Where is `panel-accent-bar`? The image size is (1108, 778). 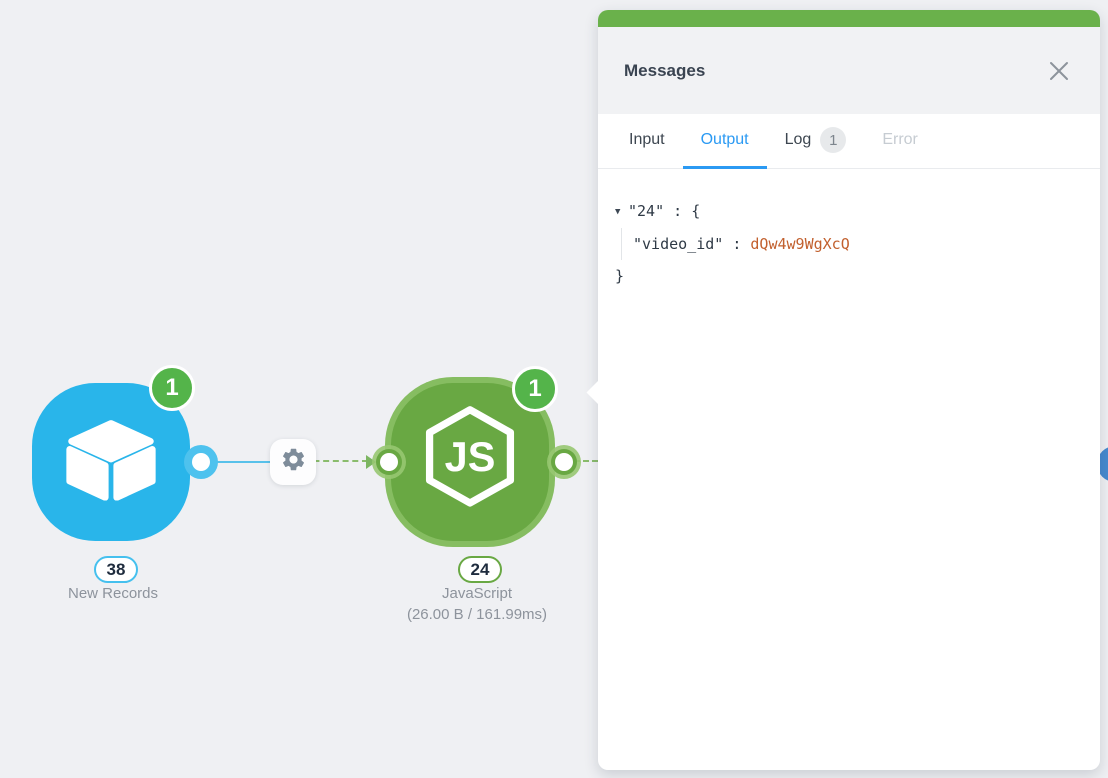 panel-accent-bar is located at coordinates (849, 18).